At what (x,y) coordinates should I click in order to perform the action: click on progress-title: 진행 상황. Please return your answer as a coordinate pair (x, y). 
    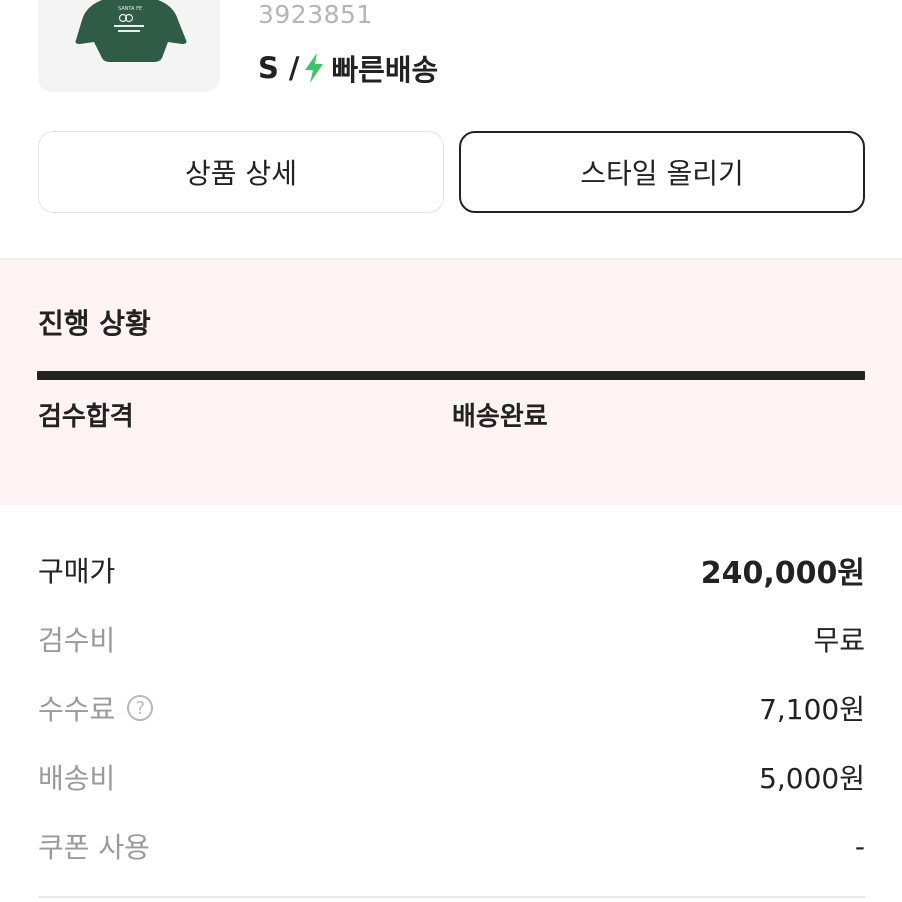
    Looking at the image, I should click on (94, 323).